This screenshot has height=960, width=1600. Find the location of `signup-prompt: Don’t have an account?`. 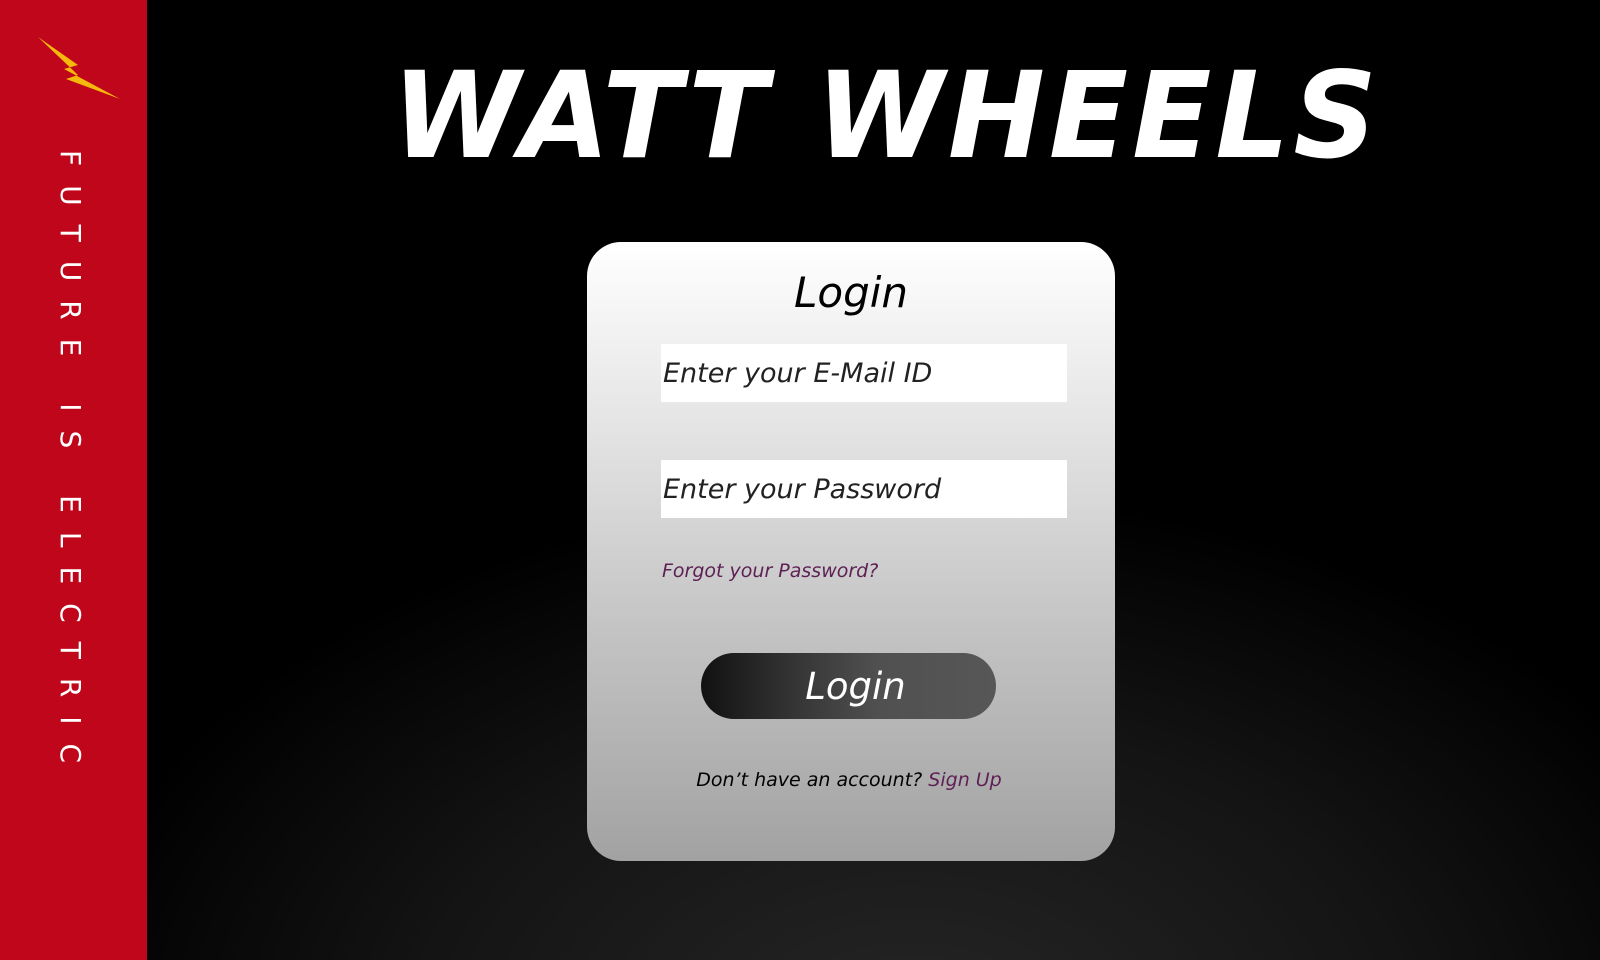

signup-prompt: Don’t have an account? is located at coordinates (809, 780).